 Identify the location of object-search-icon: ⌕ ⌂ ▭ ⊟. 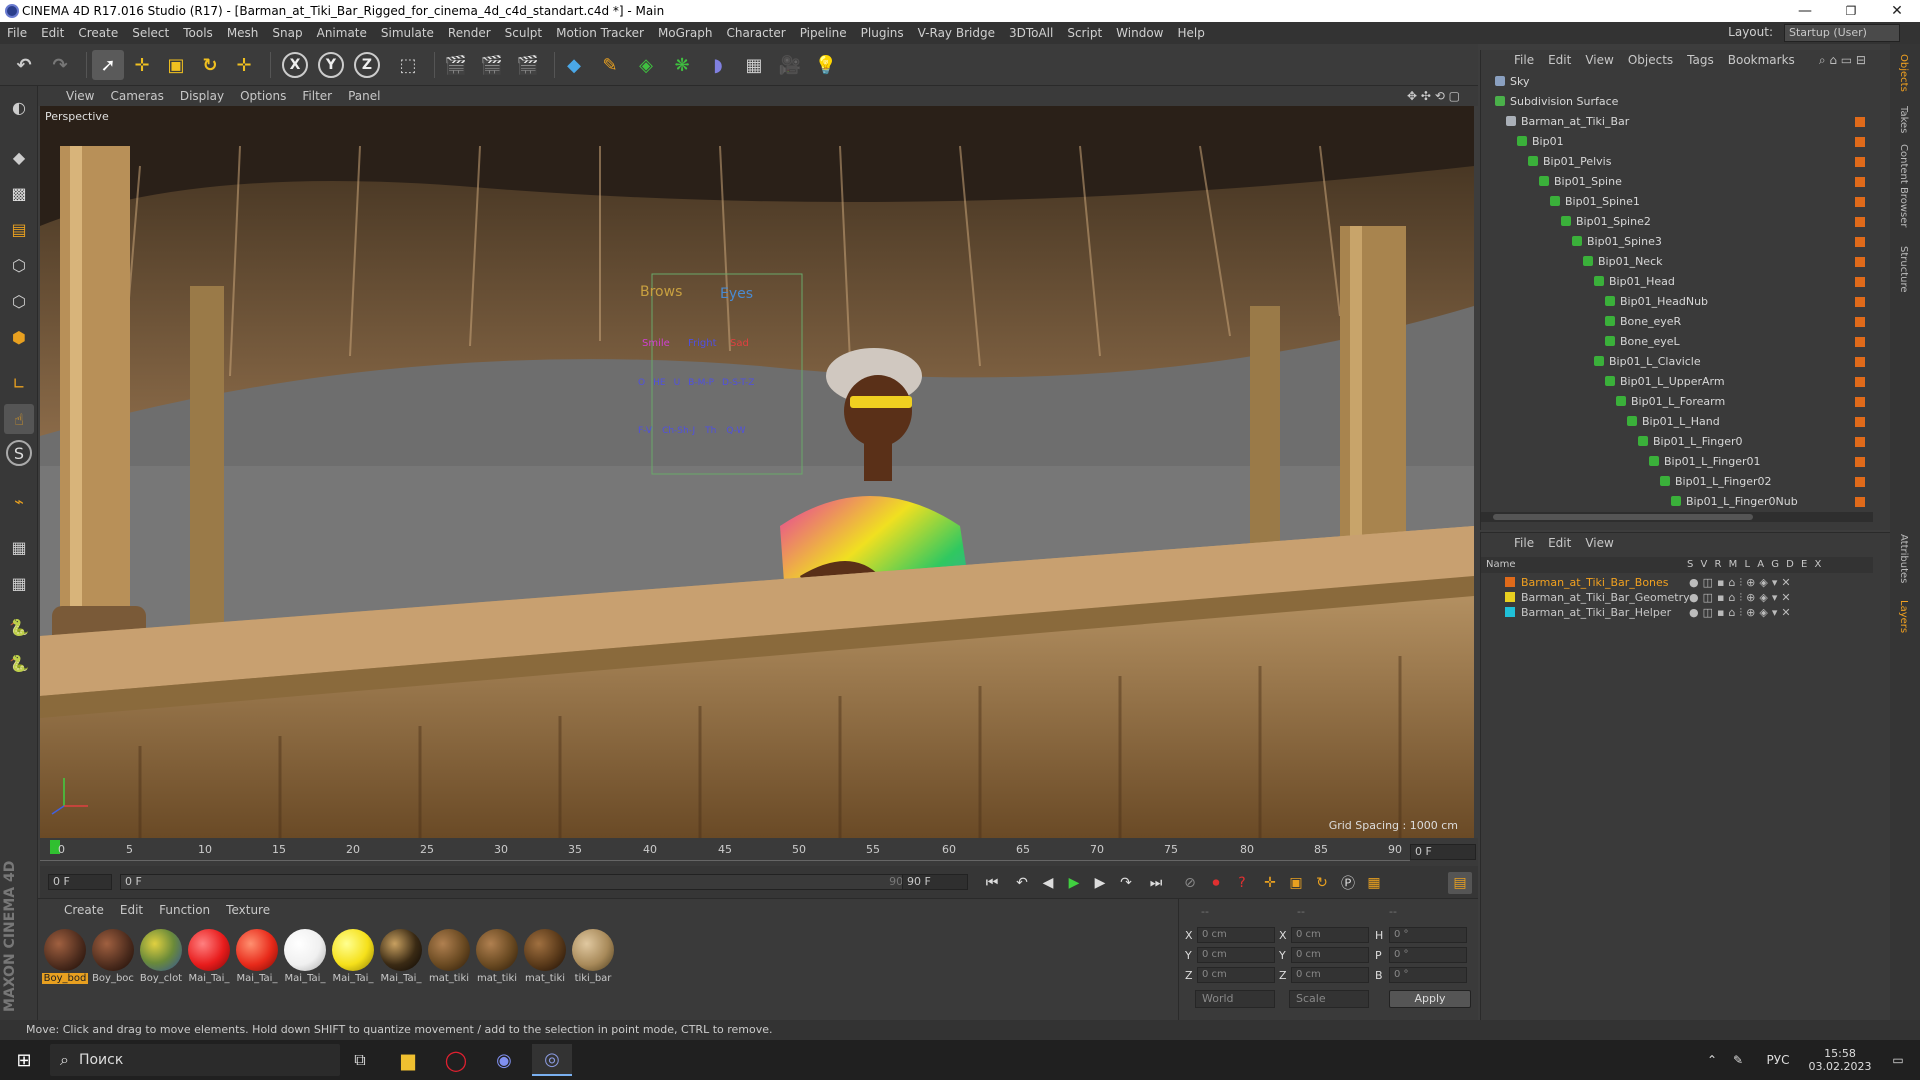
(1842, 60).